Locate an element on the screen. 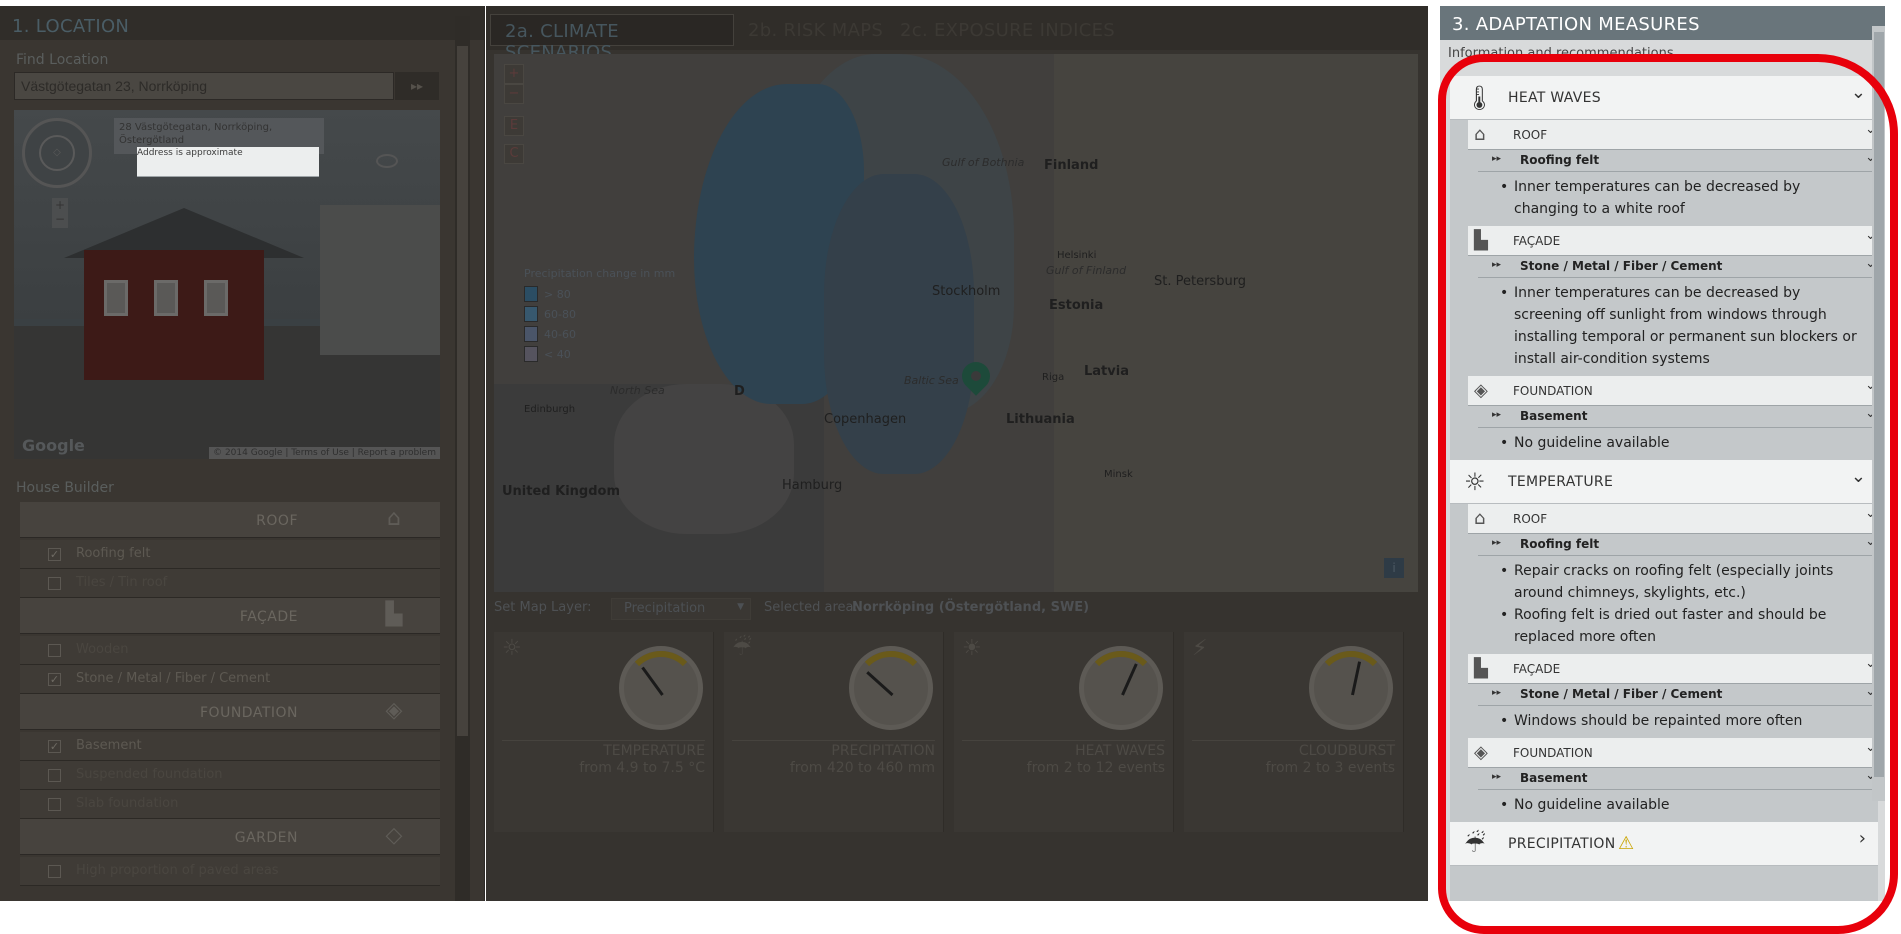  map-layer-select: Precipitation ▼ is located at coordinates (681, 609).